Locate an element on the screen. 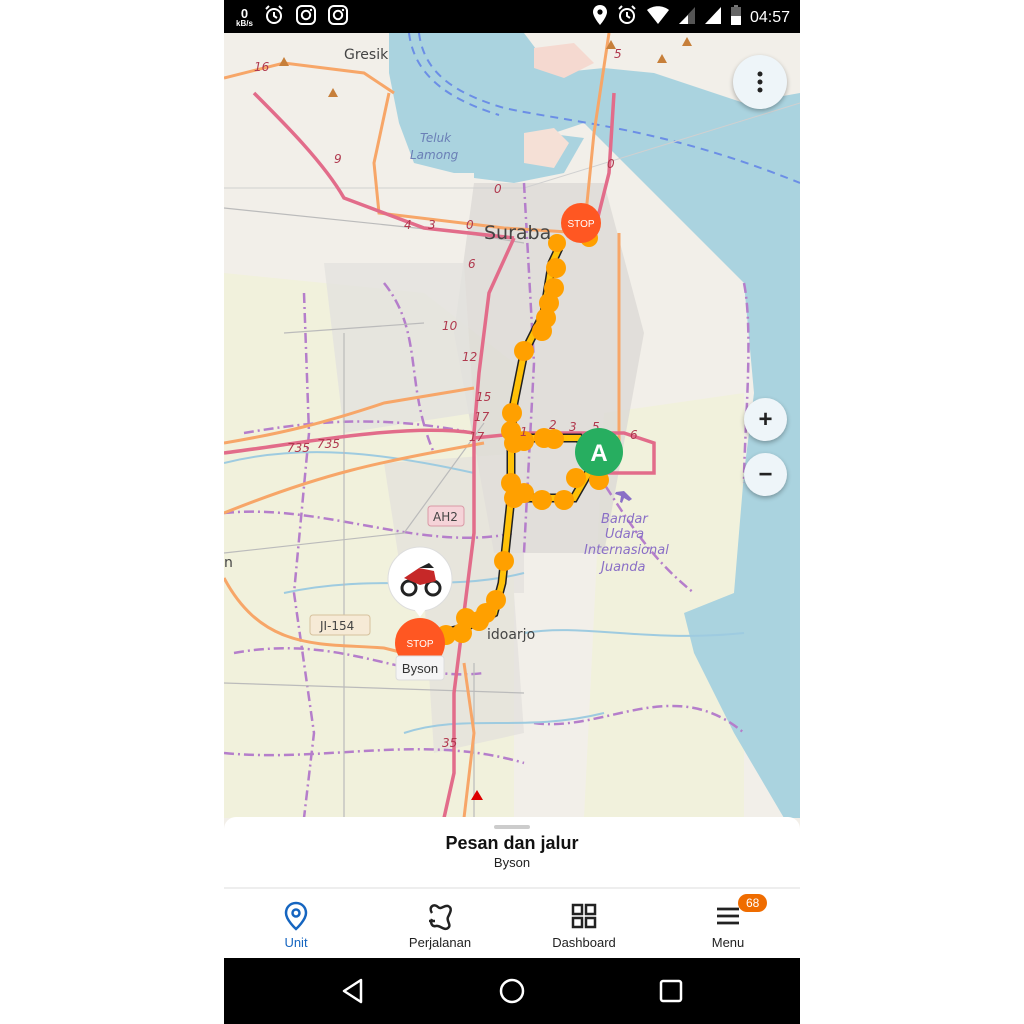 This screenshot has height=1024, width=1024. nav-item-menu: Menu 68 is located at coordinates (728, 923).